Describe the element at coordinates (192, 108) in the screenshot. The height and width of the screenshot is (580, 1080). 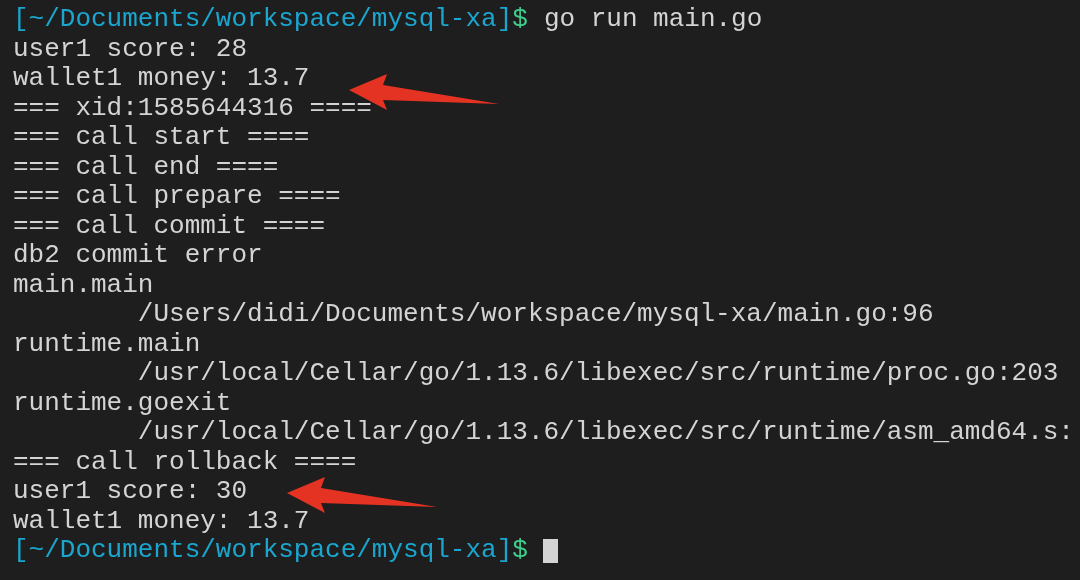
I see `output-line: === xid:1585644316 ====` at that location.